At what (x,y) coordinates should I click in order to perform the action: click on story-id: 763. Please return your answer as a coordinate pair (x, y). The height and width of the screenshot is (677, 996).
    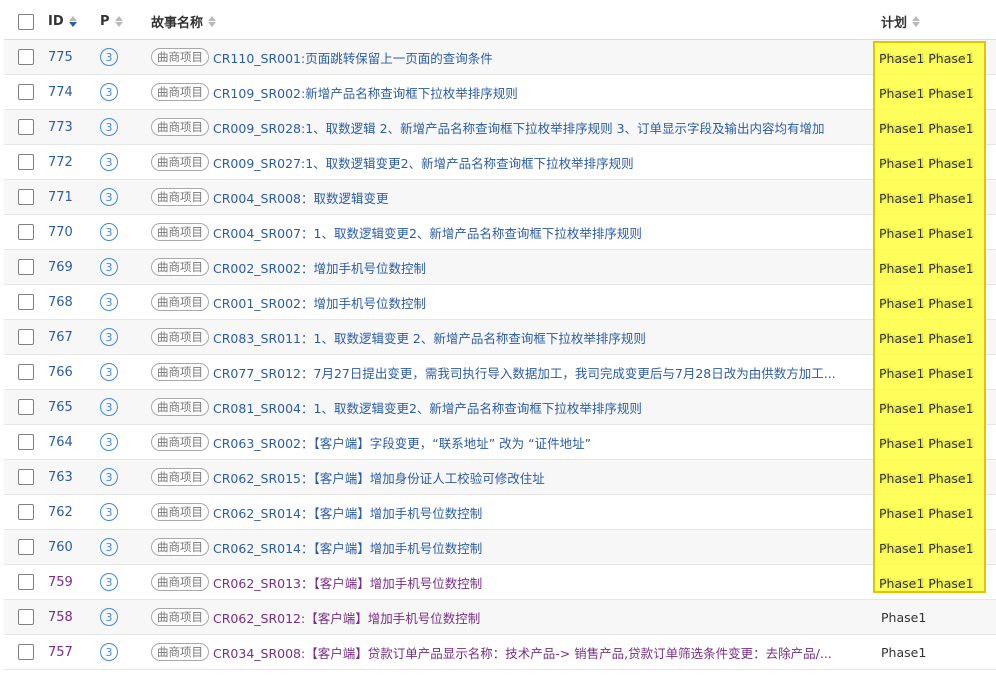
    Looking at the image, I should click on (60, 477).